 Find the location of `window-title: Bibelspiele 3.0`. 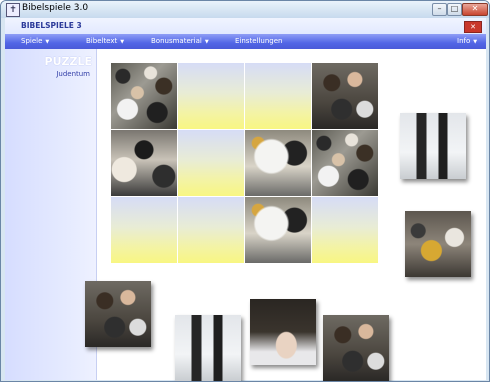

window-title: Bibelspiele 3.0 is located at coordinates (55, 8).